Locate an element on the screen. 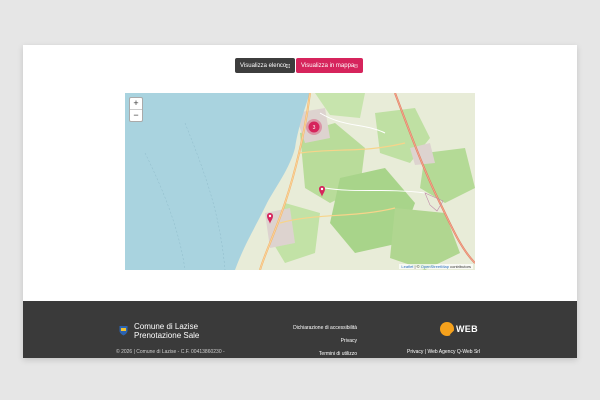 This screenshot has width=600, height=400. leaflet-link: Leaflet is located at coordinates (407, 266).